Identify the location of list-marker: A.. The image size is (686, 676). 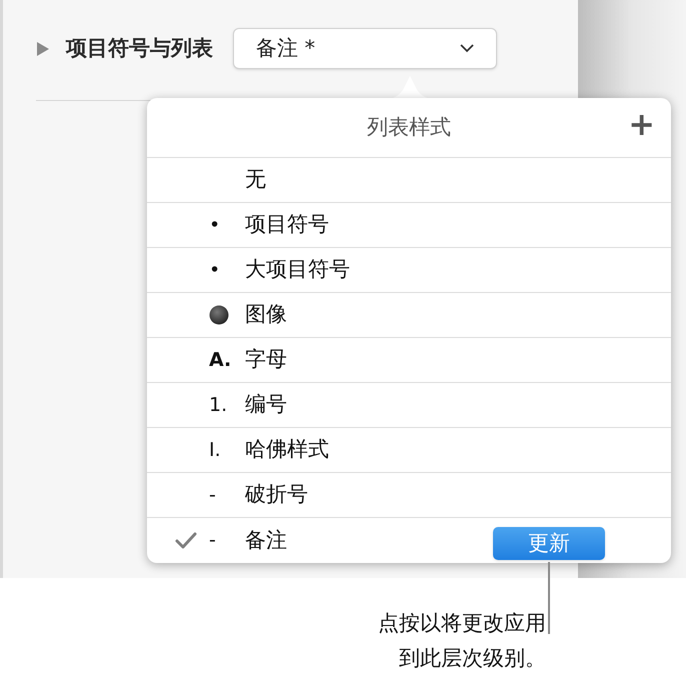
(220, 360).